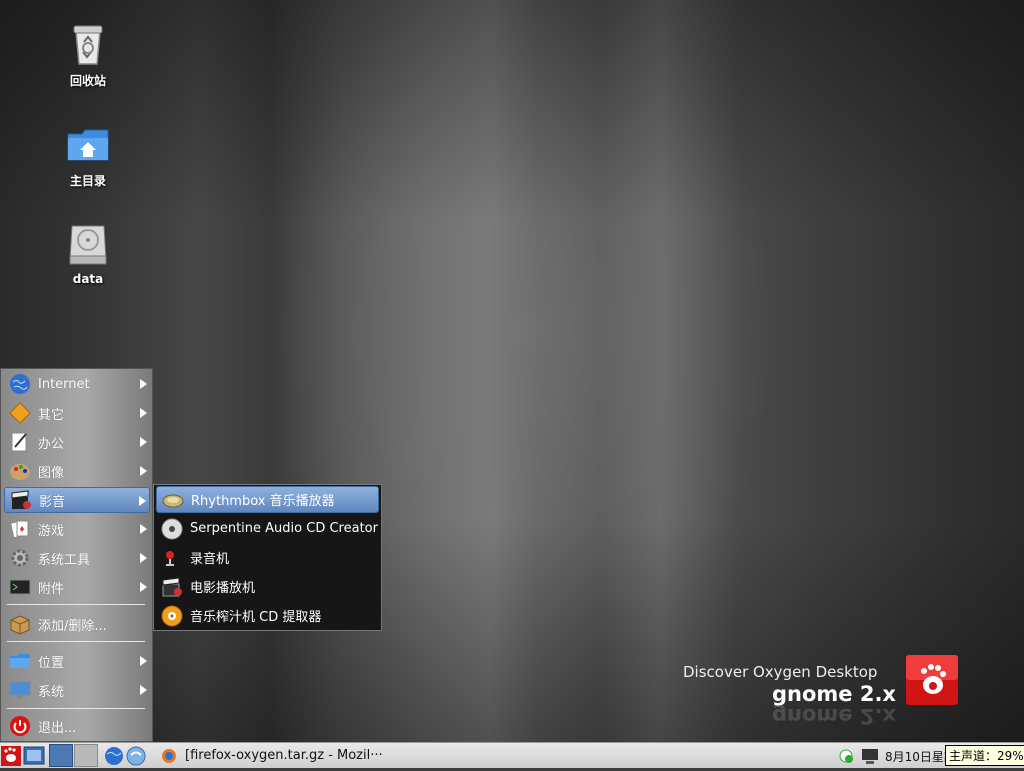 The image size is (1024, 771). I want to click on submenu-item-movie-player: 电影播放机, so click(267, 586).